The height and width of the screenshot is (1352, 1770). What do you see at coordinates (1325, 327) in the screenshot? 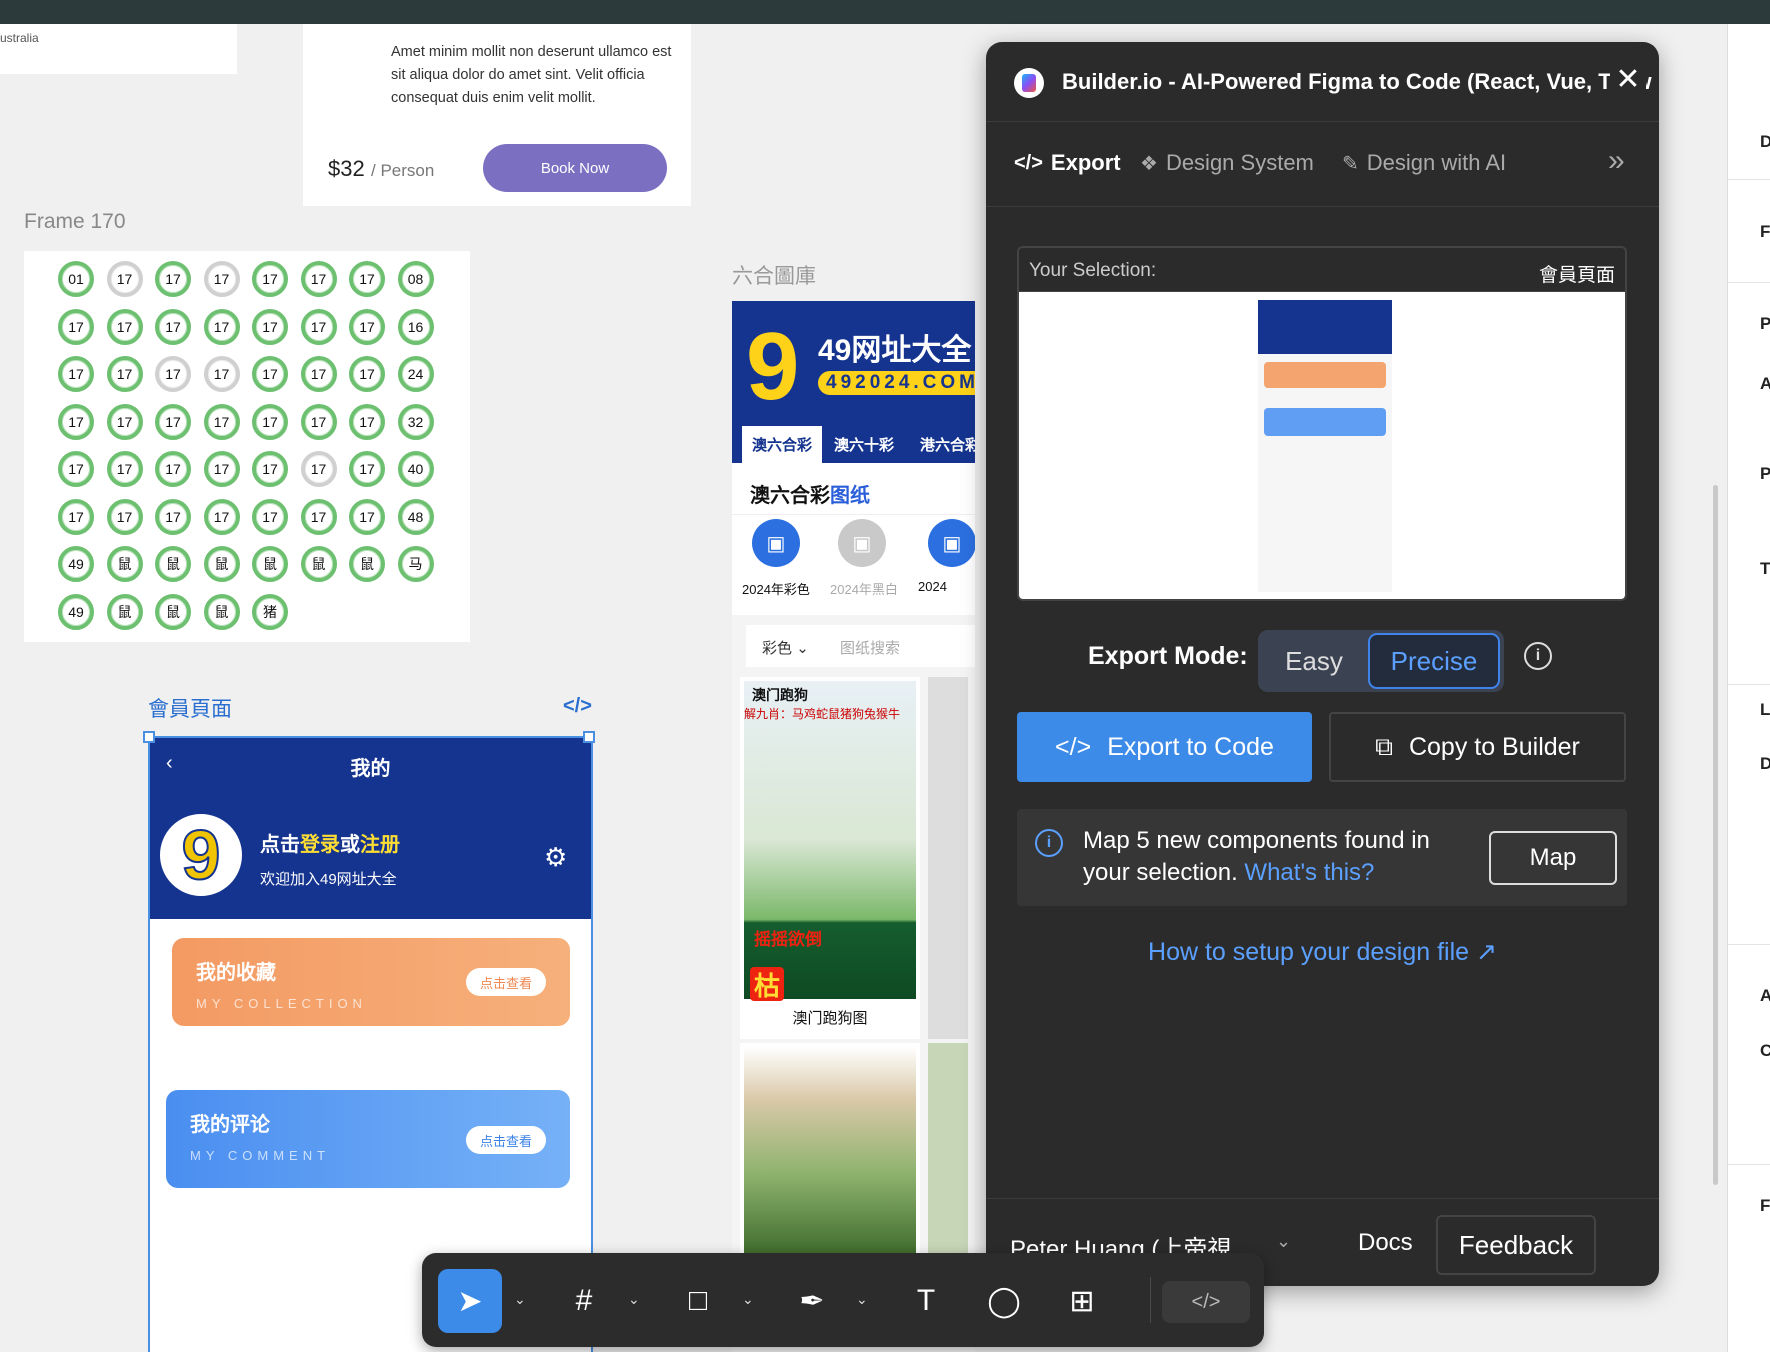
I see `thumbnail-header` at bounding box center [1325, 327].